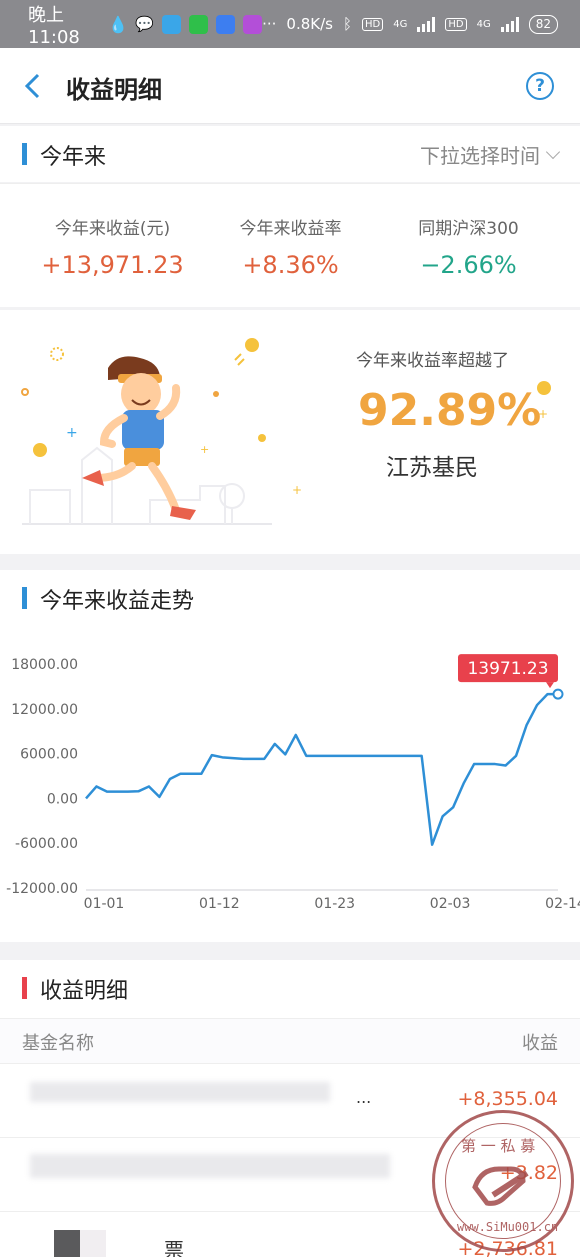 The height and width of the screenshot is (1257, 580). What do you see at coordinates (161, 431) in the screenshot?
I see `runner-illustration: + + +` at bounding box center [161, 431].